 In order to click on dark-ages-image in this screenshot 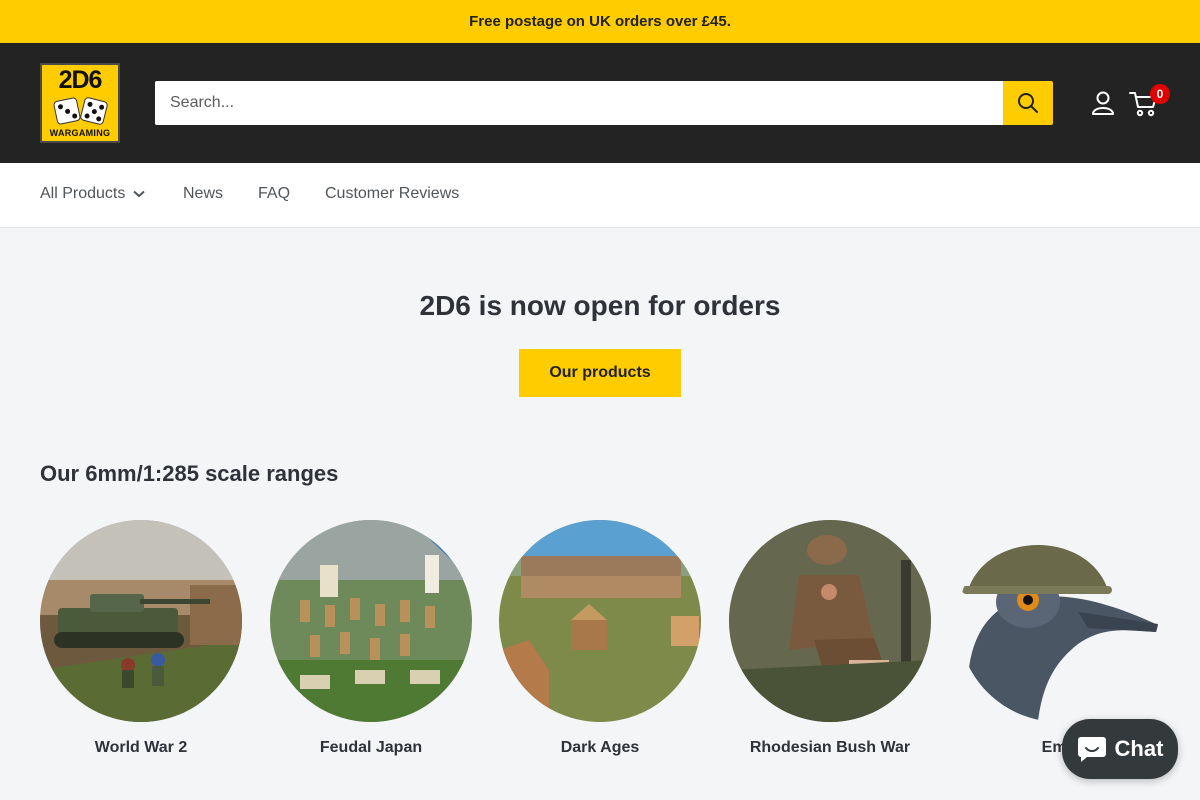, I will do `click(600, 621)`.